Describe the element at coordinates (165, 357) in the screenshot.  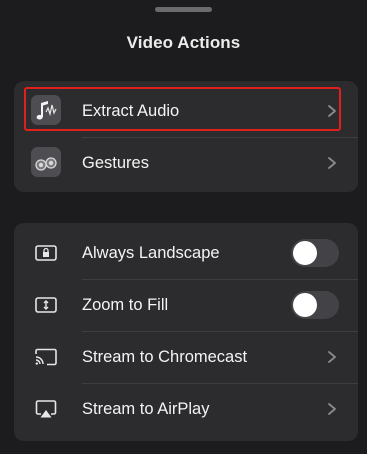
I see `stream-chromecast-label: Stream to Chromecast` at that location.